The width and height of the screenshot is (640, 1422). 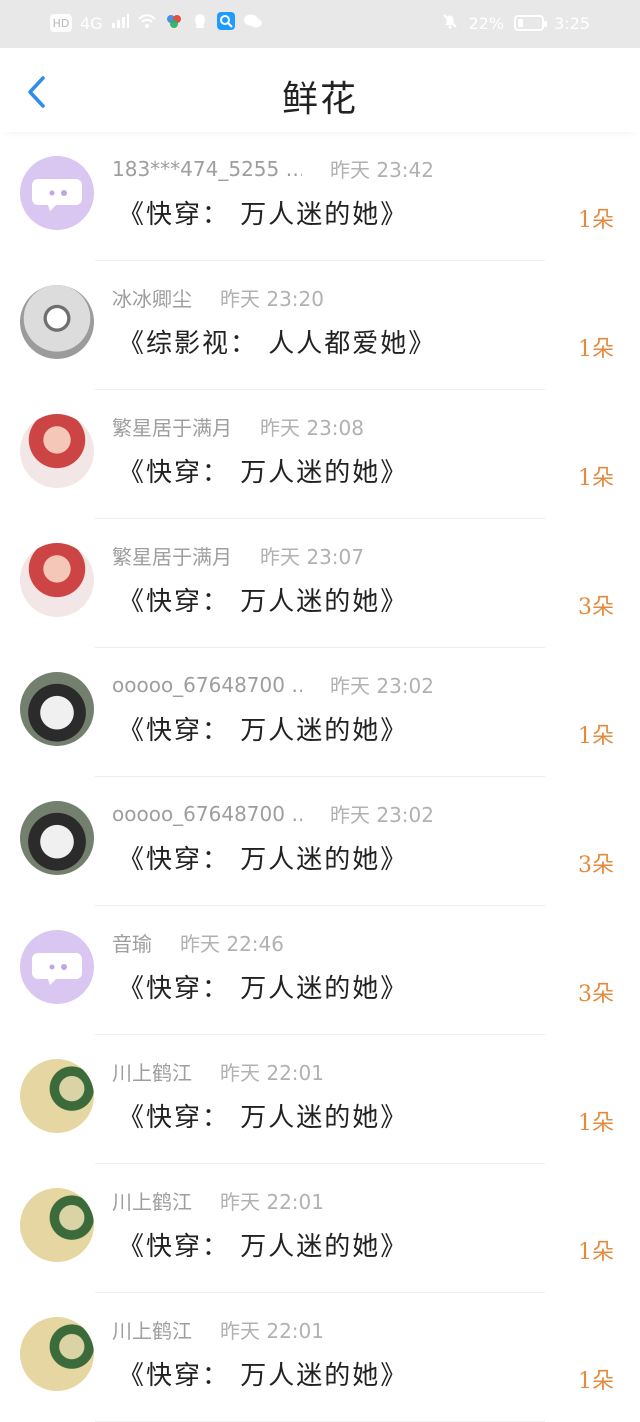 I want to click on qq-icon, so click(x=200, y=23).